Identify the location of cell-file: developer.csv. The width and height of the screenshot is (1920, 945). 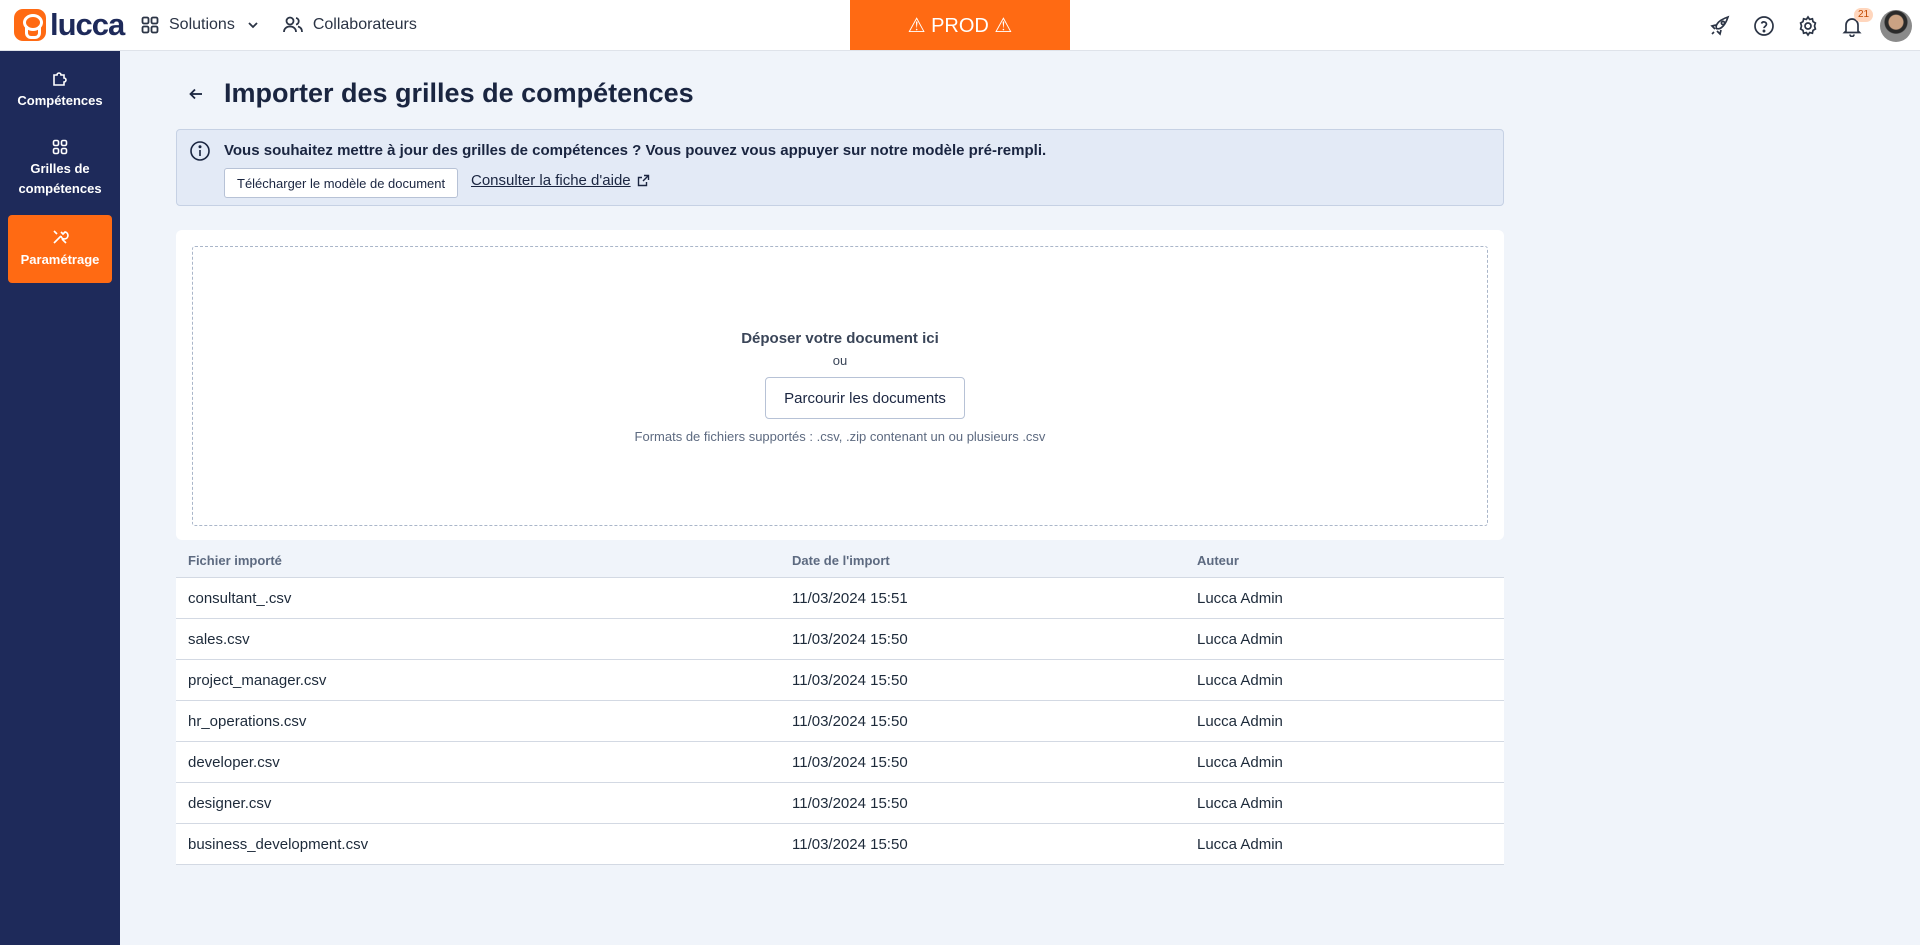
(234, 762).